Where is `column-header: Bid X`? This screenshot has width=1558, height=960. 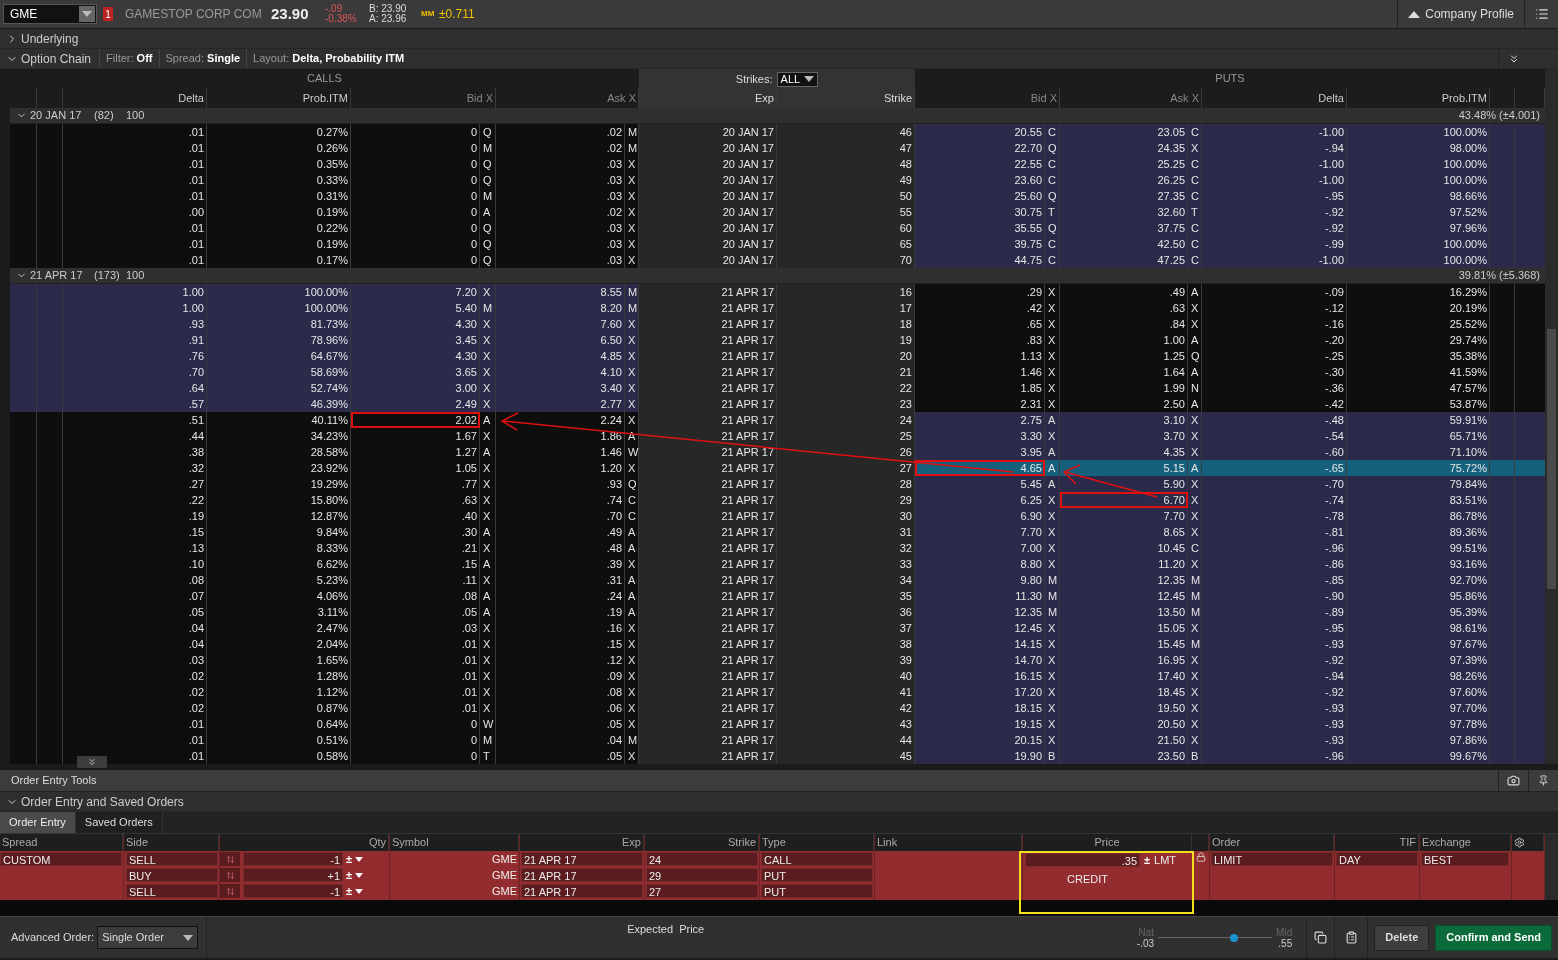 column-header: Bid X is located at coordinates (987, 98).